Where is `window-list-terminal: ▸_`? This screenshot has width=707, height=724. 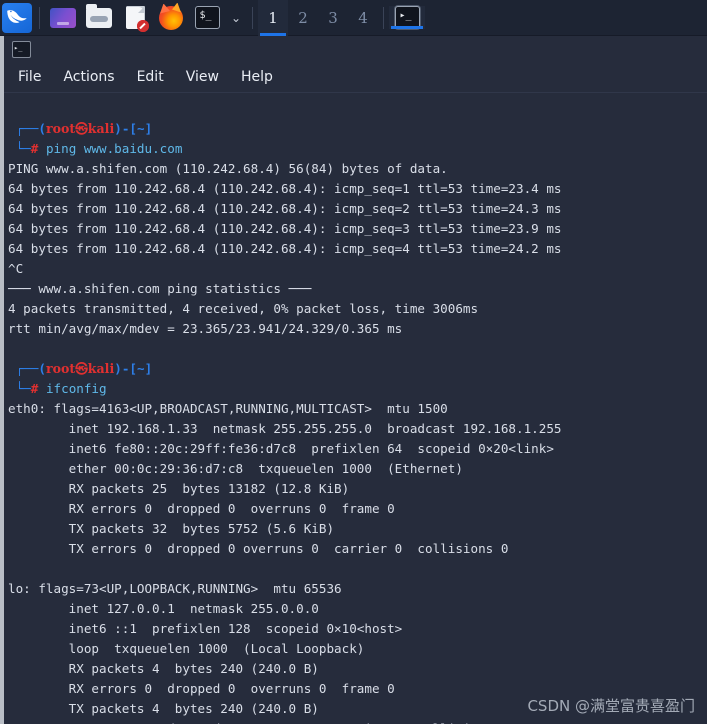
window-list-terminal: ▸_ is located at coordinates (407, 17).